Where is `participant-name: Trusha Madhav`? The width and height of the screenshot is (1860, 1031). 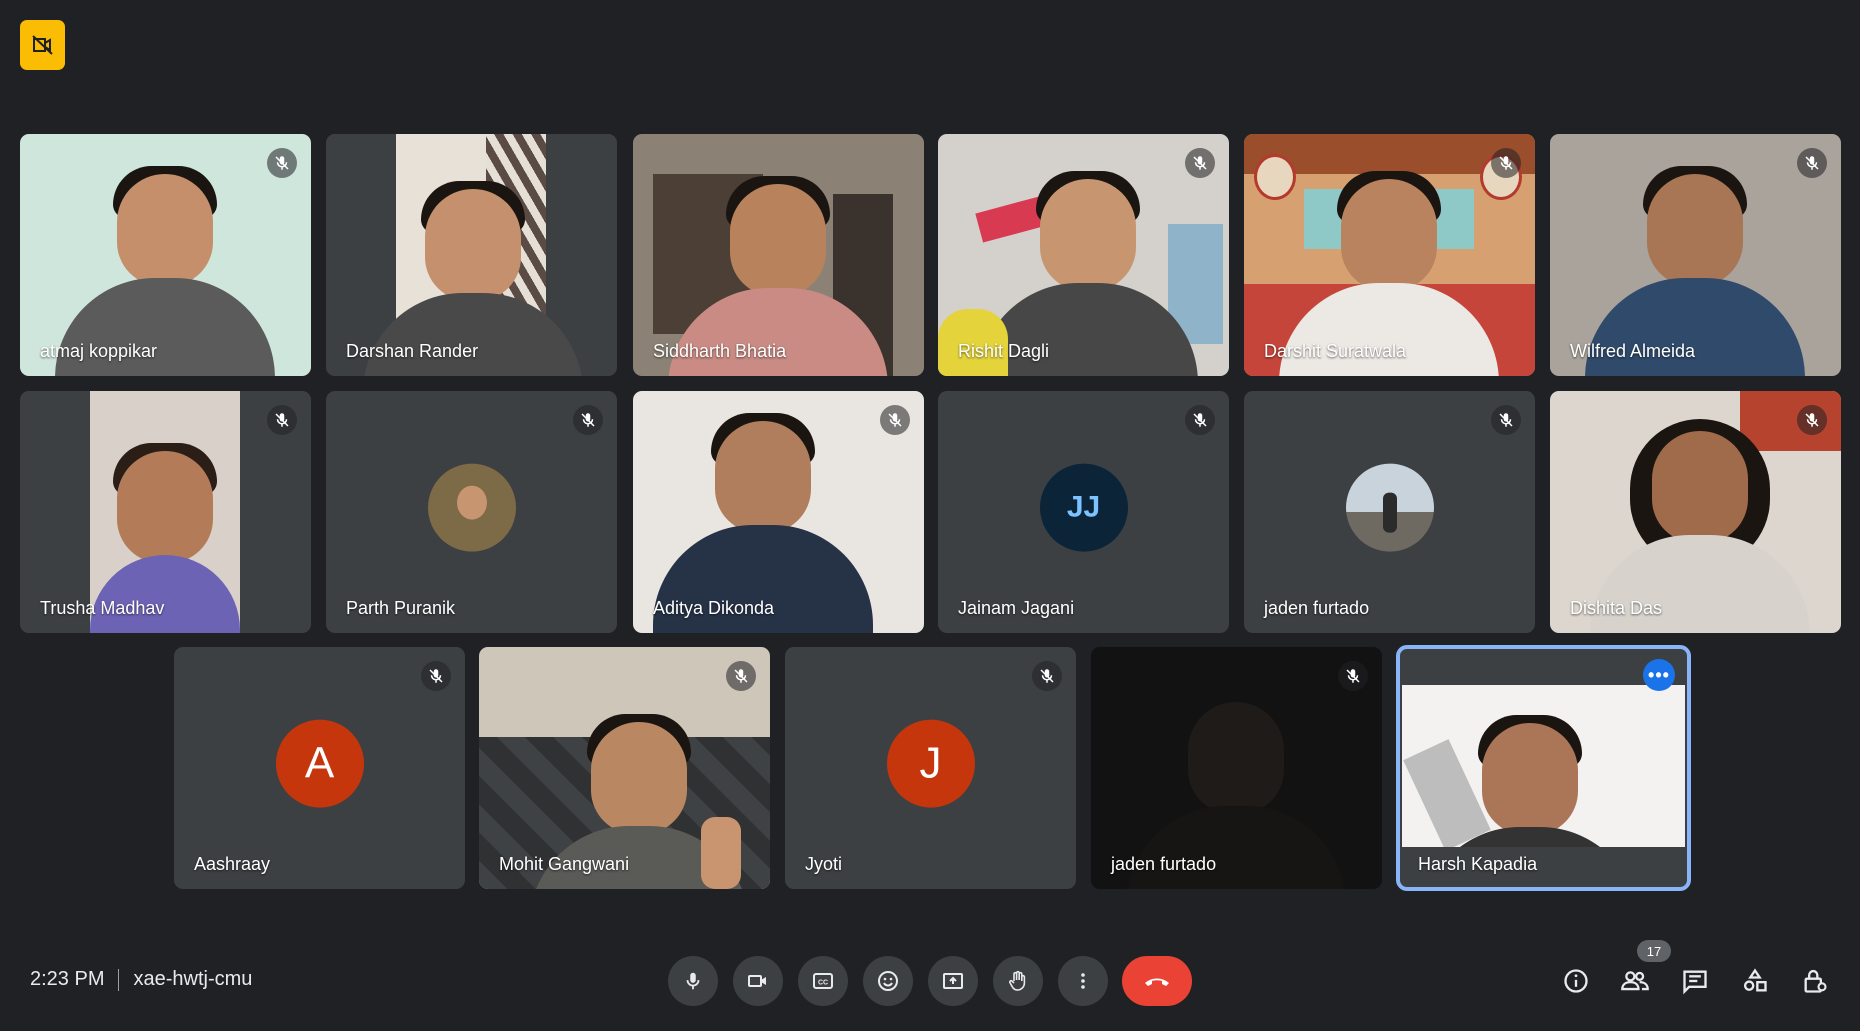
participant-name: Trusha Madhav is located at coordinates (102, 608).